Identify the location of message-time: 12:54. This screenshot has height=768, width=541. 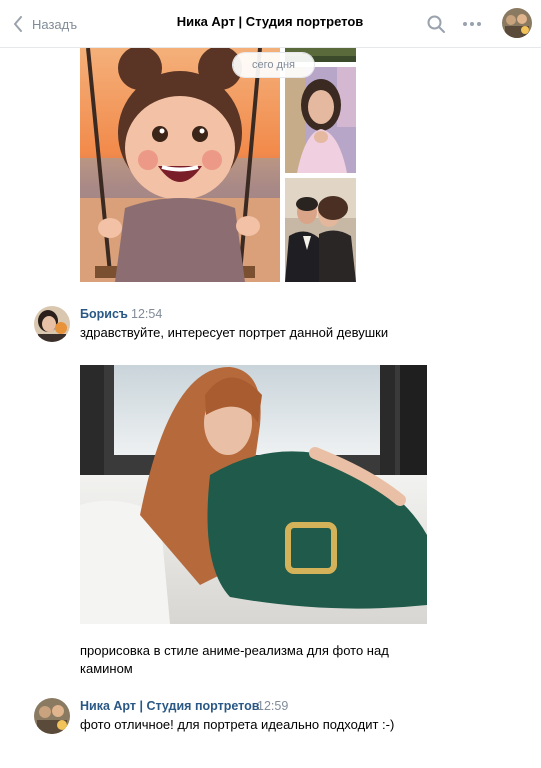
(147, 314).